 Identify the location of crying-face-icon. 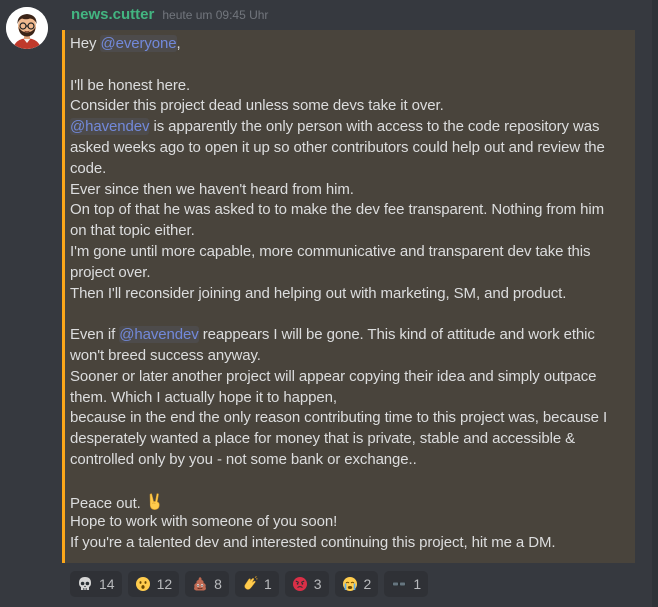
(350, 584).